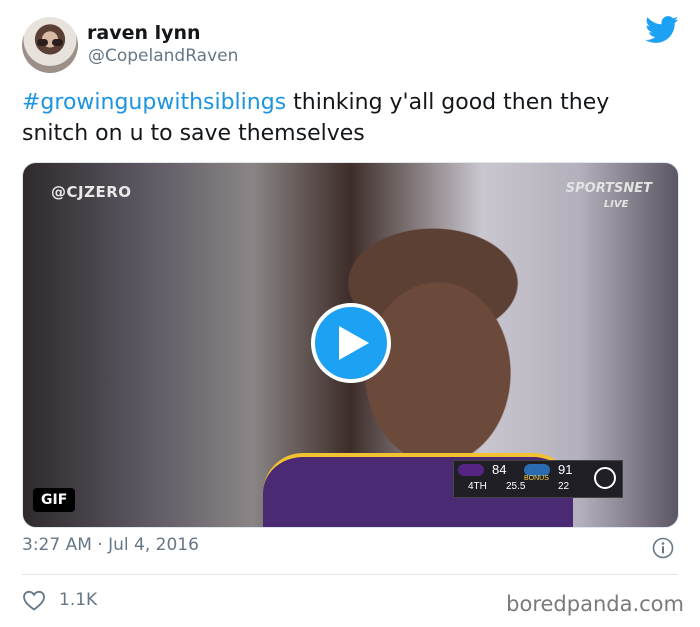 This screenshot has width=700, height=627. What do you see at coordinates (354, 343) in the screenshot?
I see `play-icon` at bounding box center [354, 343].